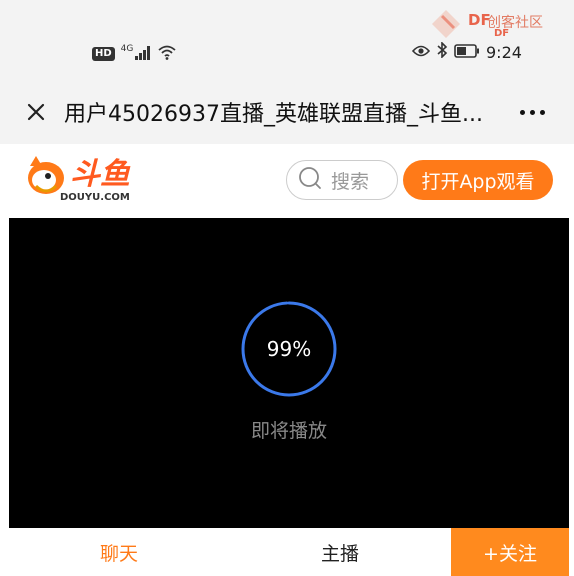 The image size is (574, 576). I want to click on loading-percent: 99%, so click(289, 349).